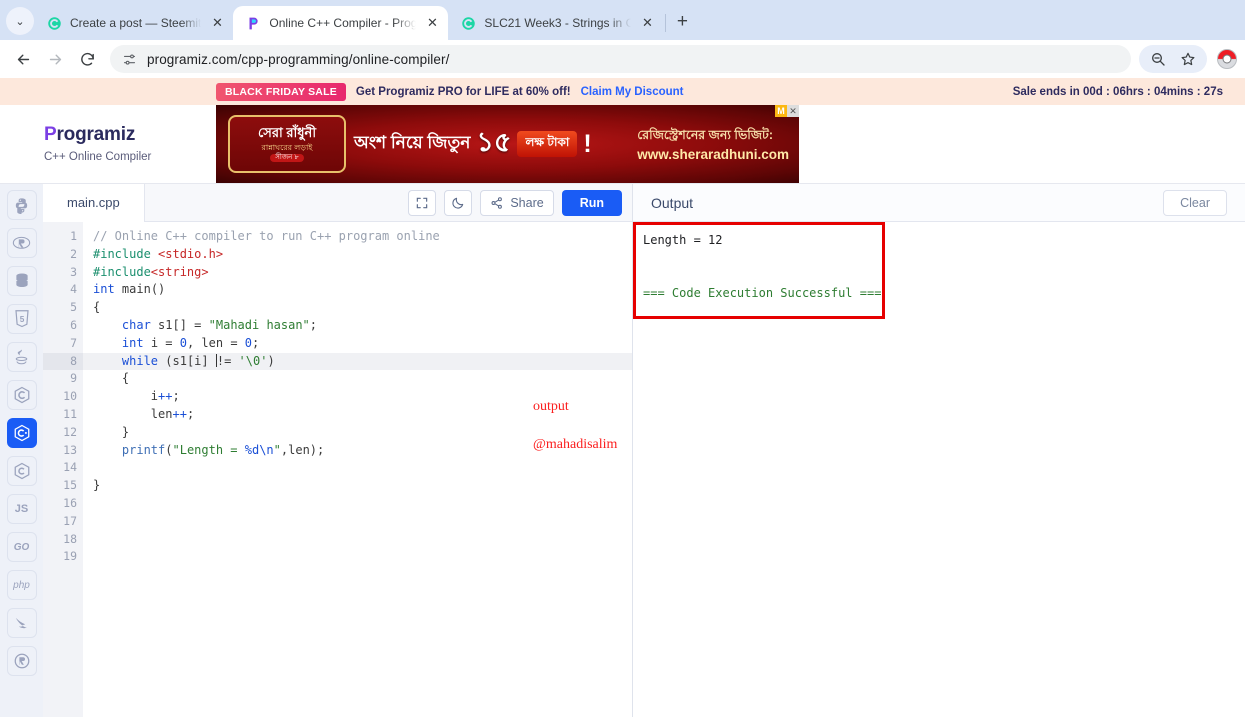 Image resolution: width=1245 pixels, height=717 pixels. What do you see at coordinates (793, 111) in the screenshot?
I see `ad-close-icon: ✕` at bounding box center [793, 111].